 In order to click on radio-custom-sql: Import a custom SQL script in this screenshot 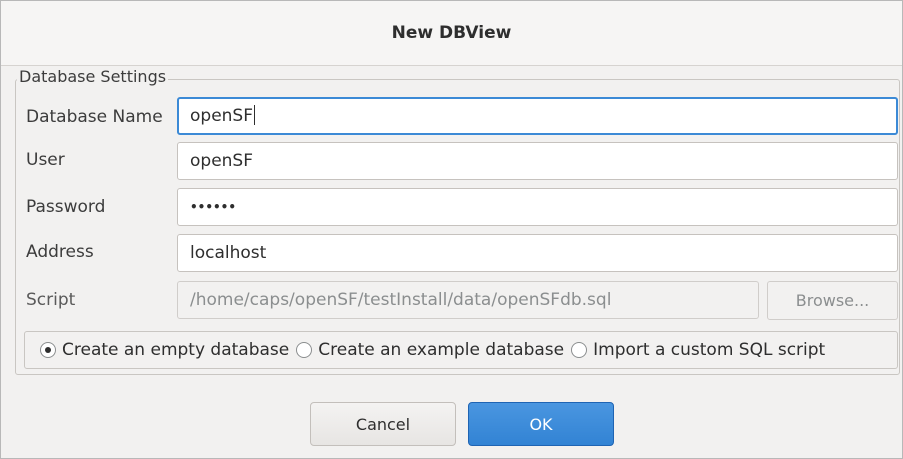, I will do `click(698, 350)`.